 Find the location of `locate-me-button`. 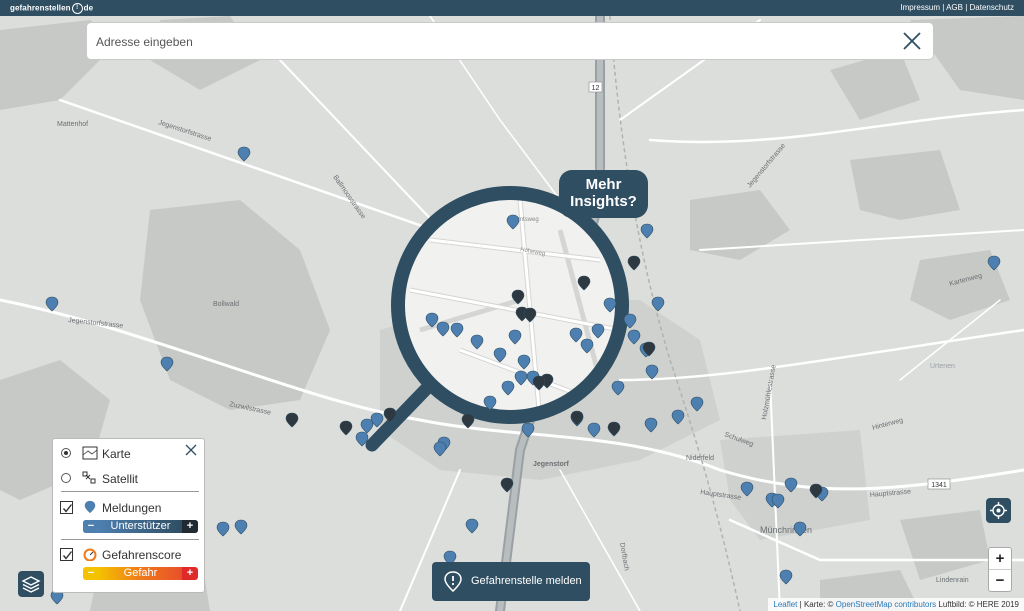

locate-me-button is located at coordinates (998, 510).